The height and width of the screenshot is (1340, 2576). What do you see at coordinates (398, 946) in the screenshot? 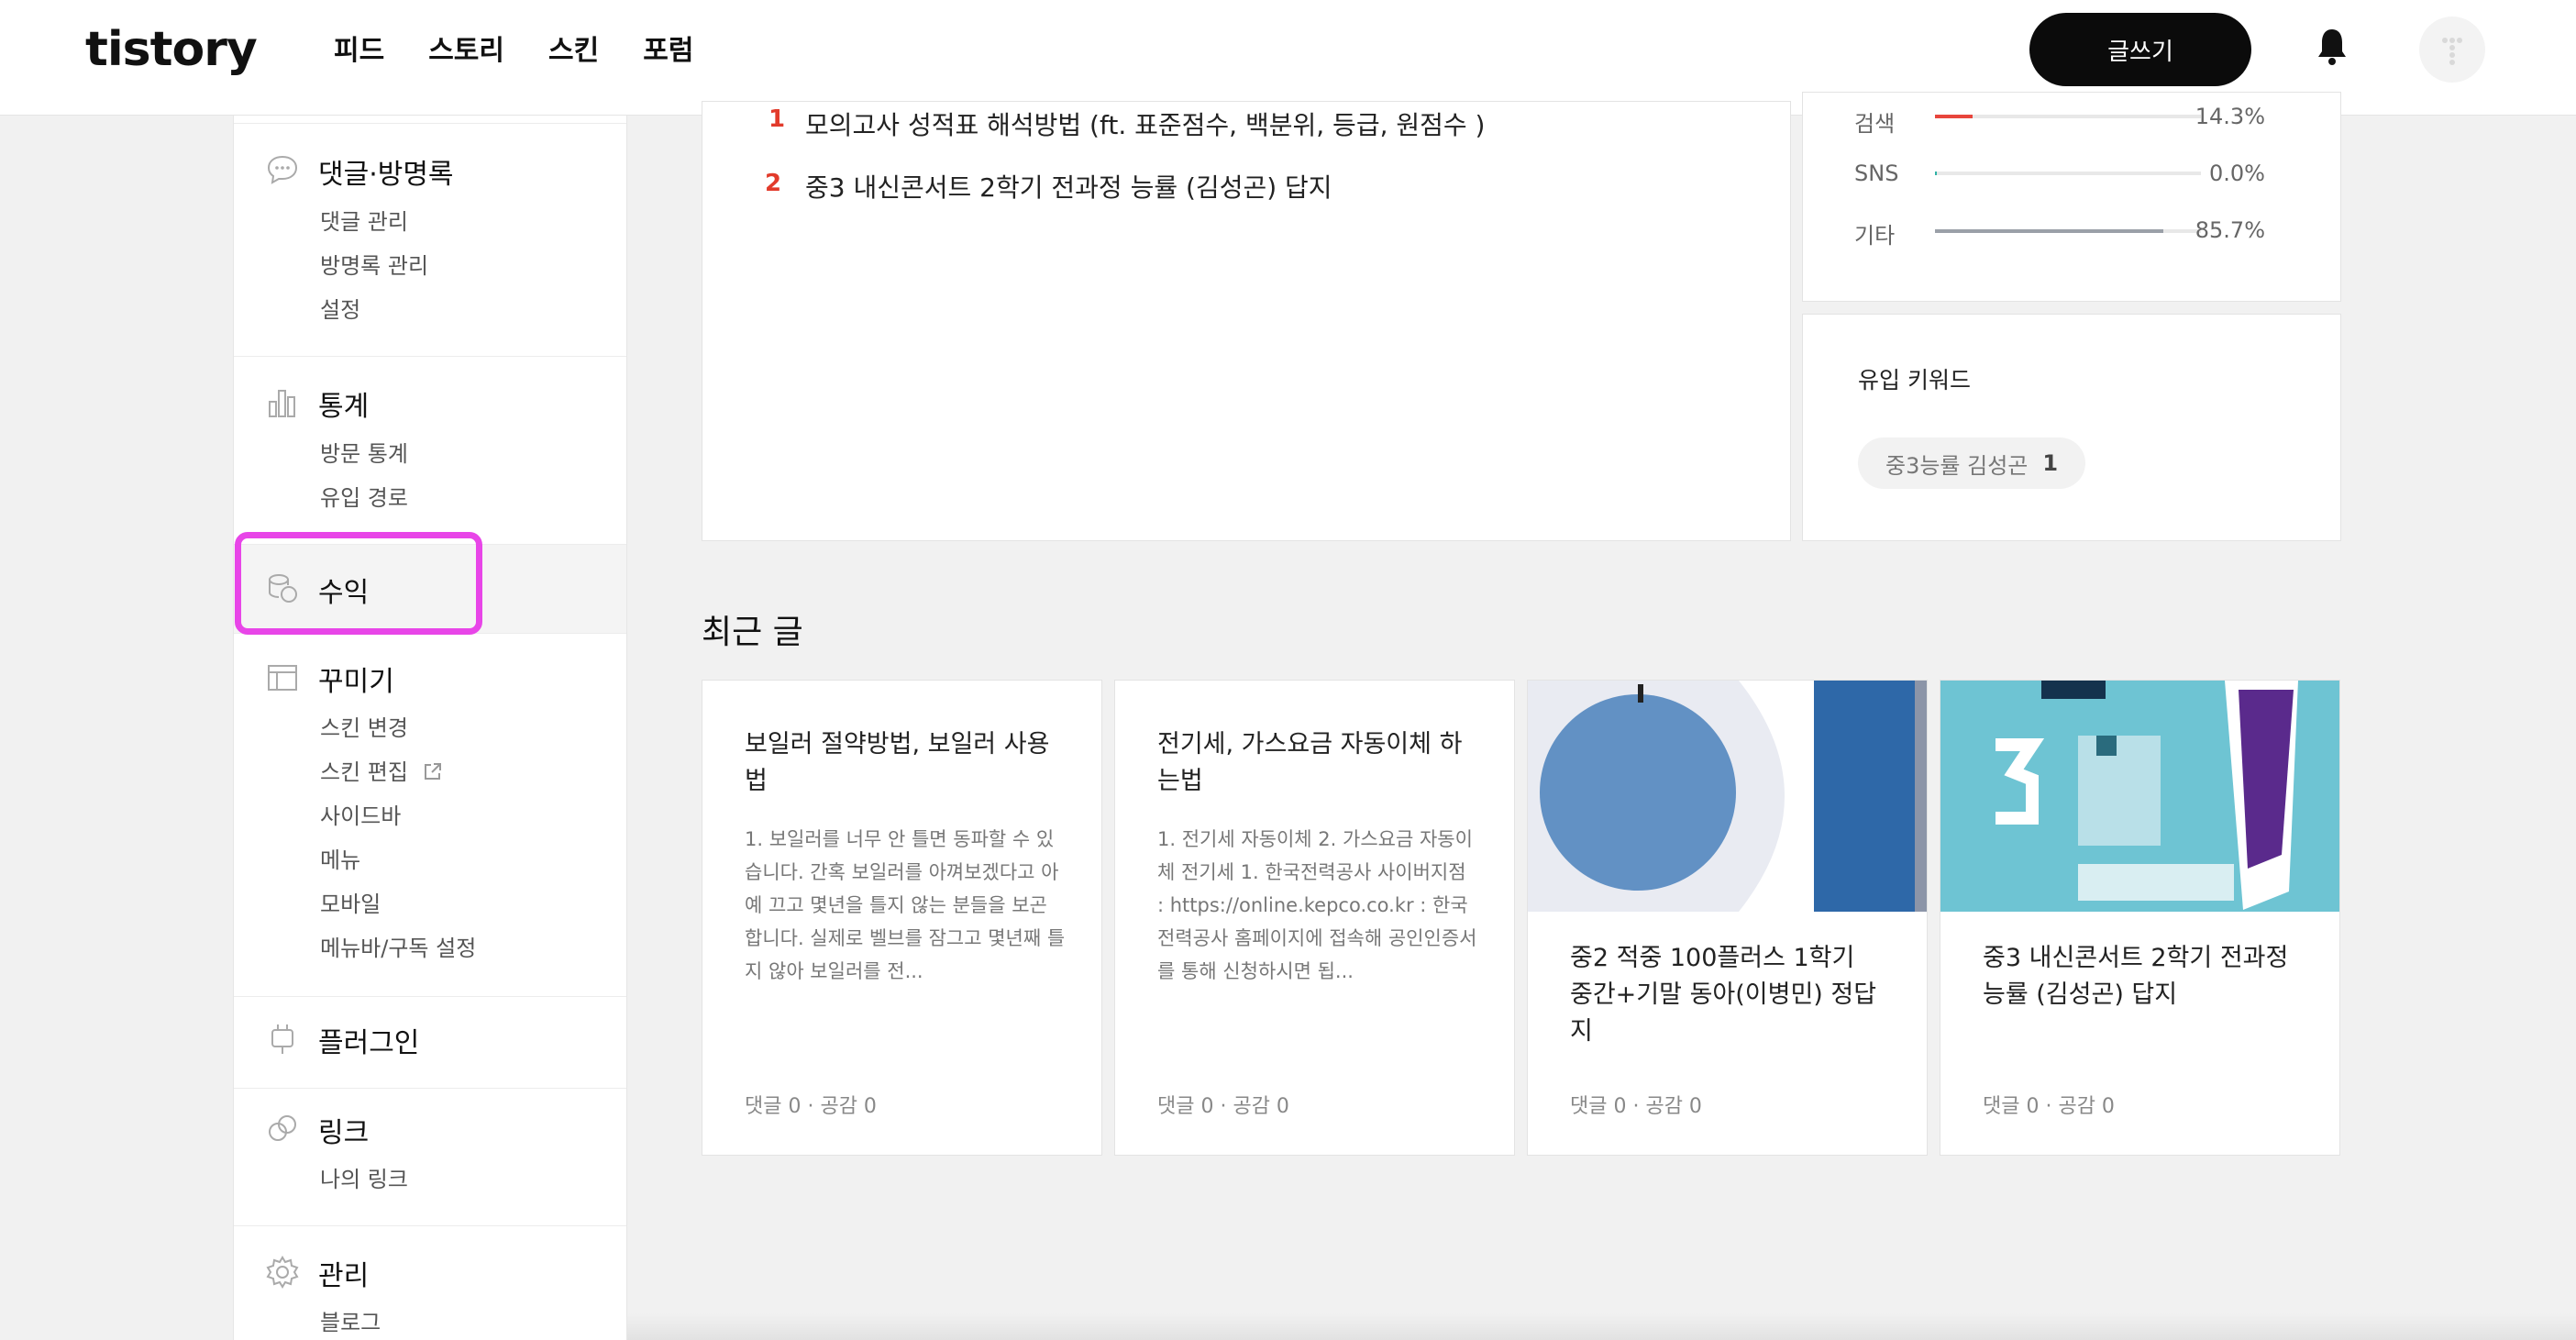
I see `sidebar-item-menubar-subscribe: 메뉴바/구독 설정` at bounding box center [398, 946].